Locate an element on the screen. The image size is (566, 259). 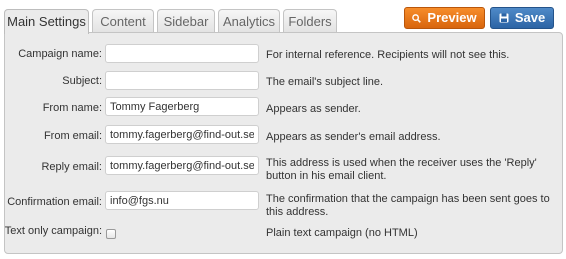
subject-input is located at coordinates (182, 80).